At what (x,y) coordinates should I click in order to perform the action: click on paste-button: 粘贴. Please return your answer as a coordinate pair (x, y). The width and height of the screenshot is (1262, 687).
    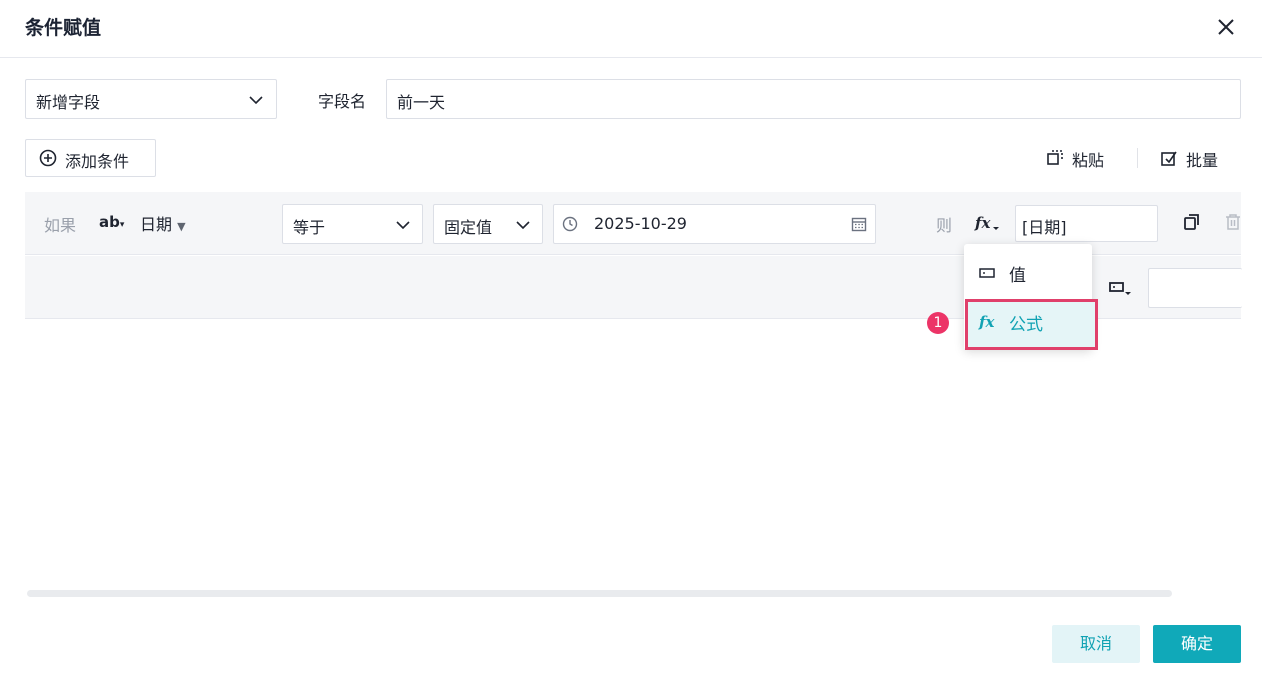
    Looking at the image, I should click on (1081, 158).